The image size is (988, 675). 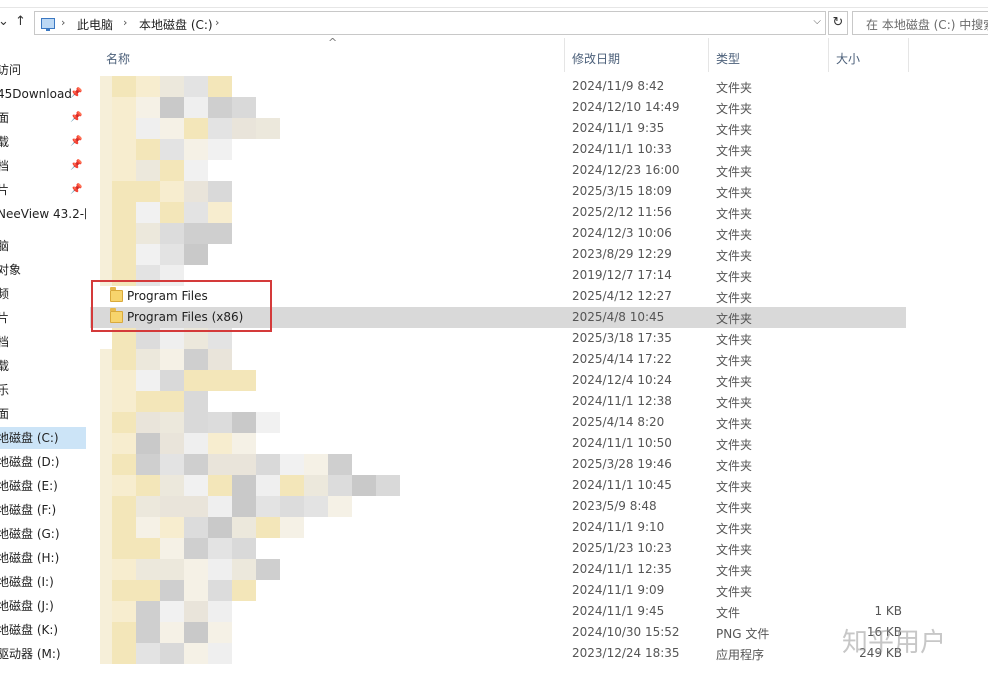 I want to click on file-row: 2024/11/1 9:10 文件夹, so click(x=498, y=527).